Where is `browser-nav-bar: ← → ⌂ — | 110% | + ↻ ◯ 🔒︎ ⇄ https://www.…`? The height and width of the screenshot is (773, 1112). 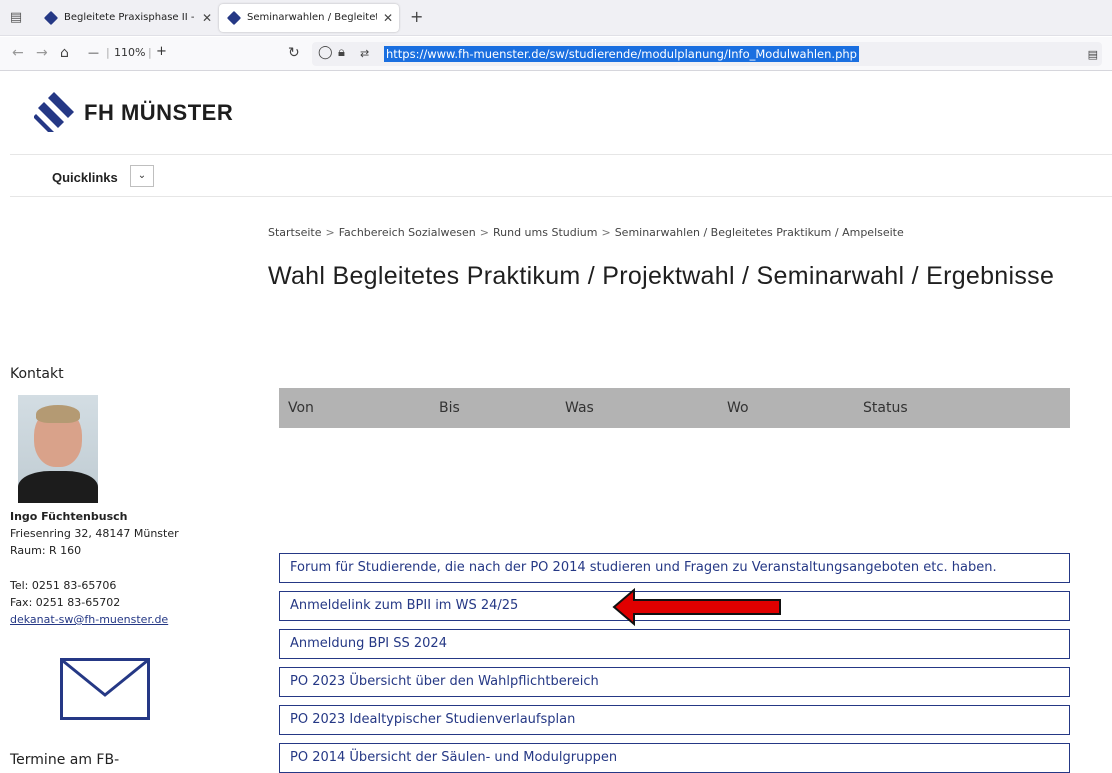
browser-nav-bar: ← → ⌂ — | 110% | + ↻ ◯ 🔒︎ ⇄ https://www.… is located at coordinates (556, 54).